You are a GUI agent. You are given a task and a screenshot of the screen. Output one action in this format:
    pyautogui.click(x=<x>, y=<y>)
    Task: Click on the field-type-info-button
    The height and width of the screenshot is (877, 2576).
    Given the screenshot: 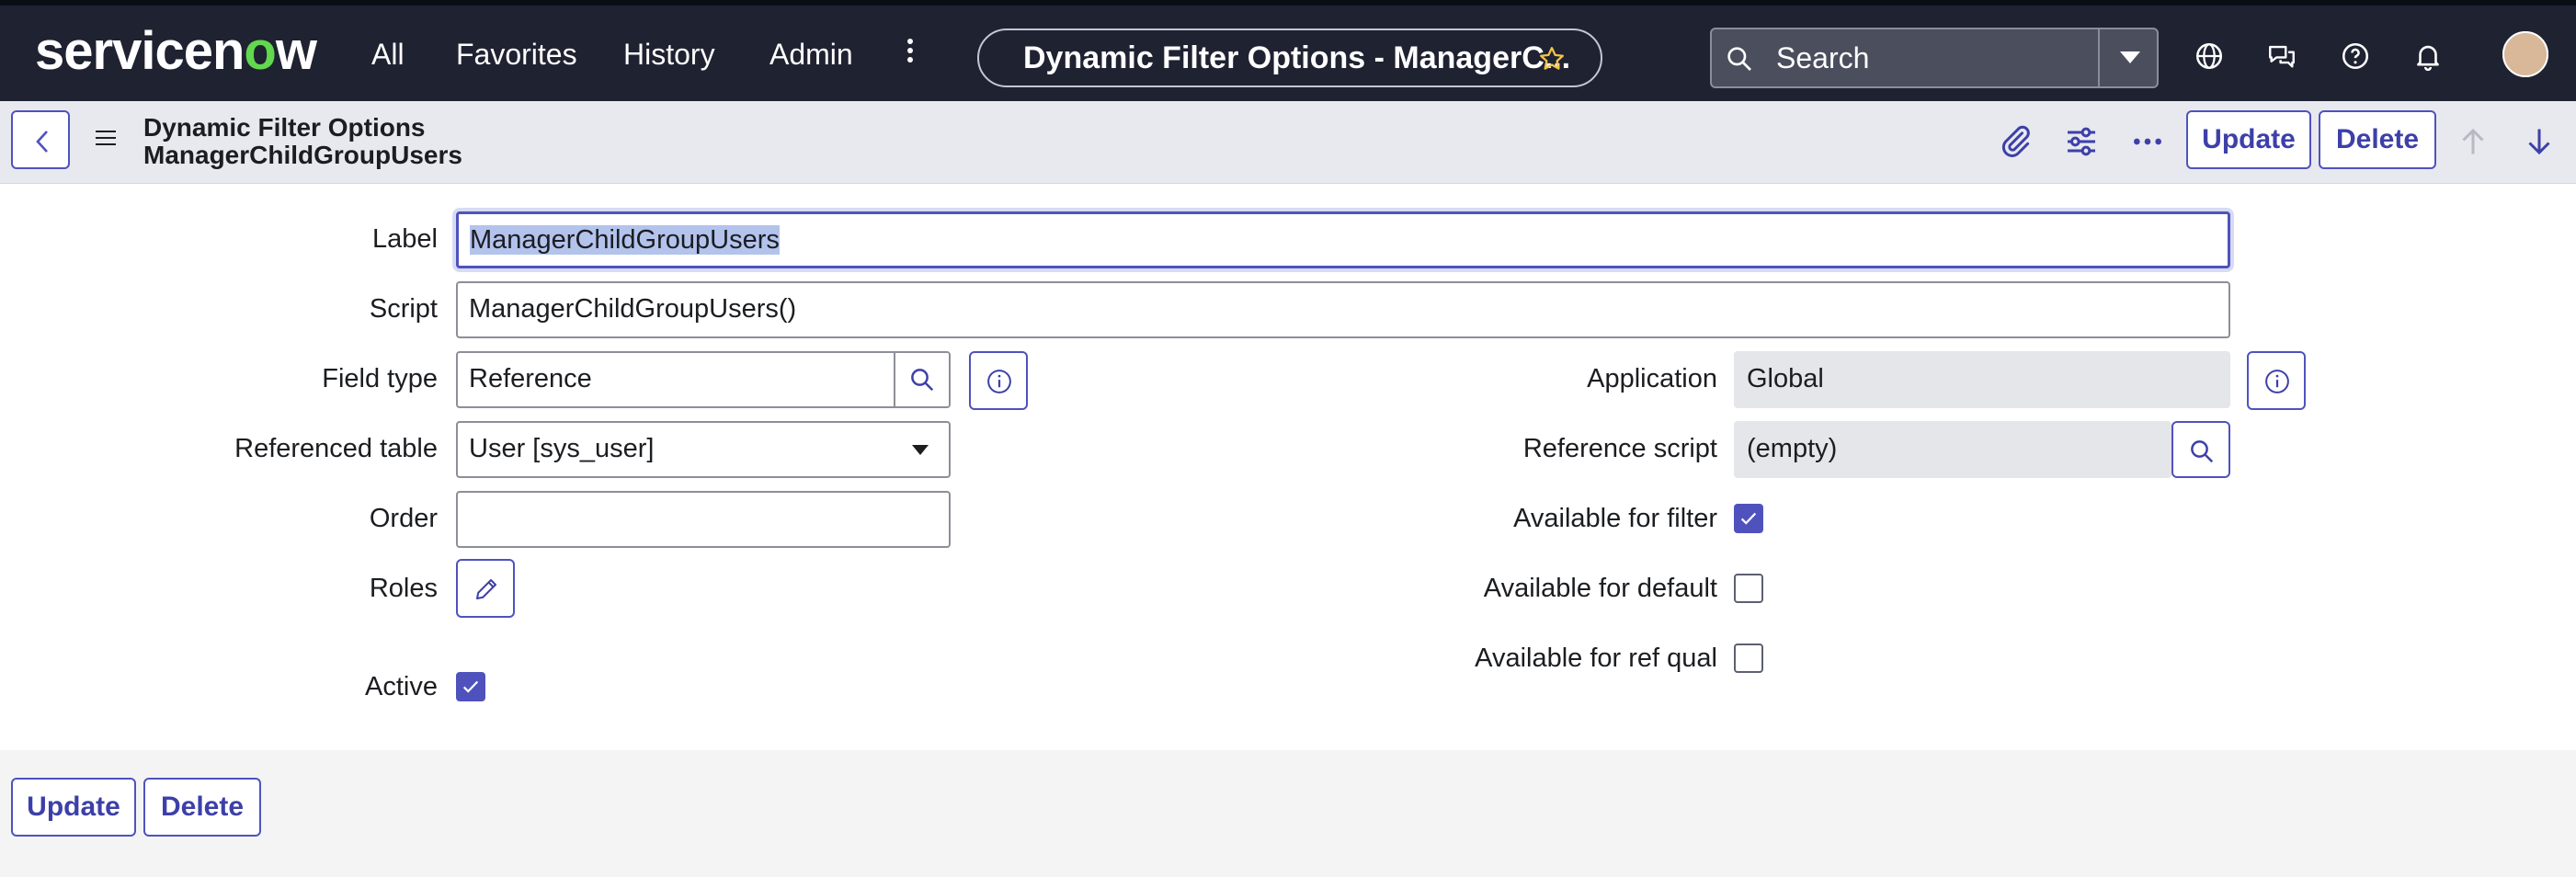 What is the action you would take?
    pyautogui.click(x=998, y=381)
    